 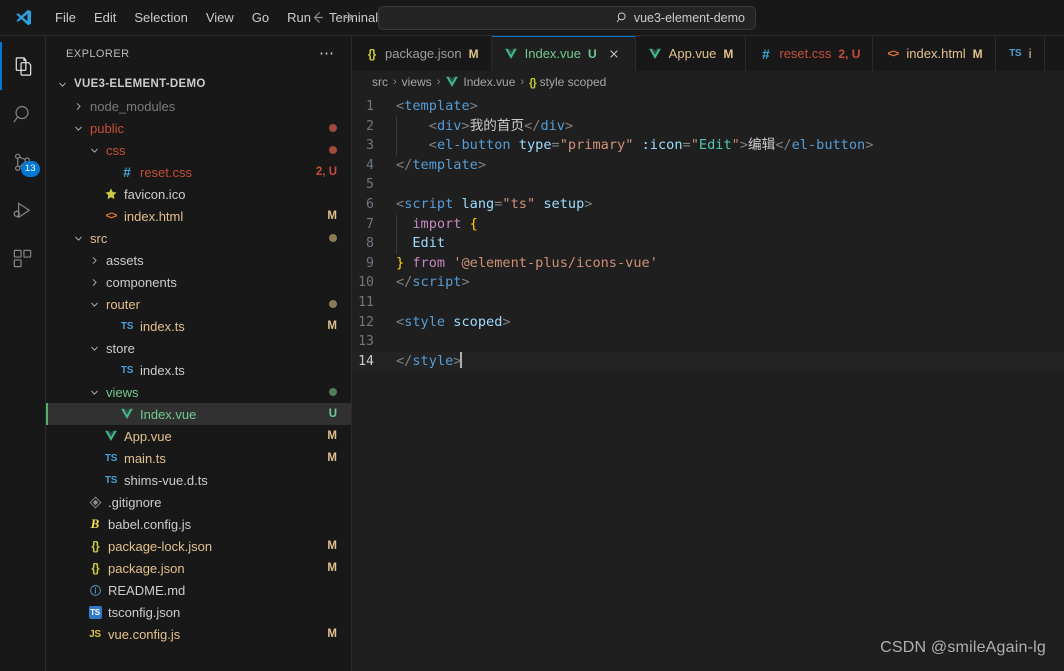 I want to click on tree-item: components, so click(x=198, y=282).